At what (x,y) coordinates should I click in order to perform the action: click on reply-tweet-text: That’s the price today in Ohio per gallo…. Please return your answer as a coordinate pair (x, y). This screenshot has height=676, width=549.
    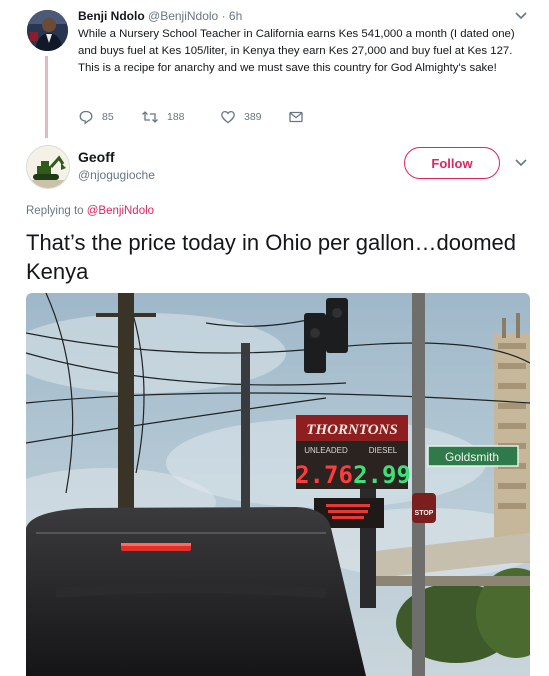
    Looking at the image, I should click on (271, 257).